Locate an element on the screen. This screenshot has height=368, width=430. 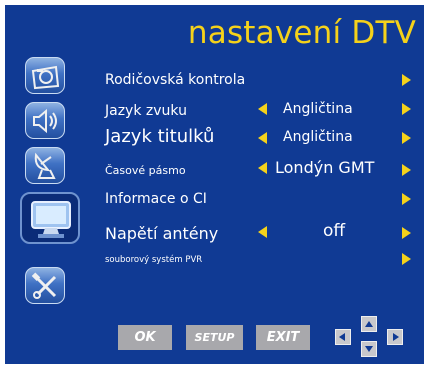
nav-up-button is located at coordinates (369, 324).